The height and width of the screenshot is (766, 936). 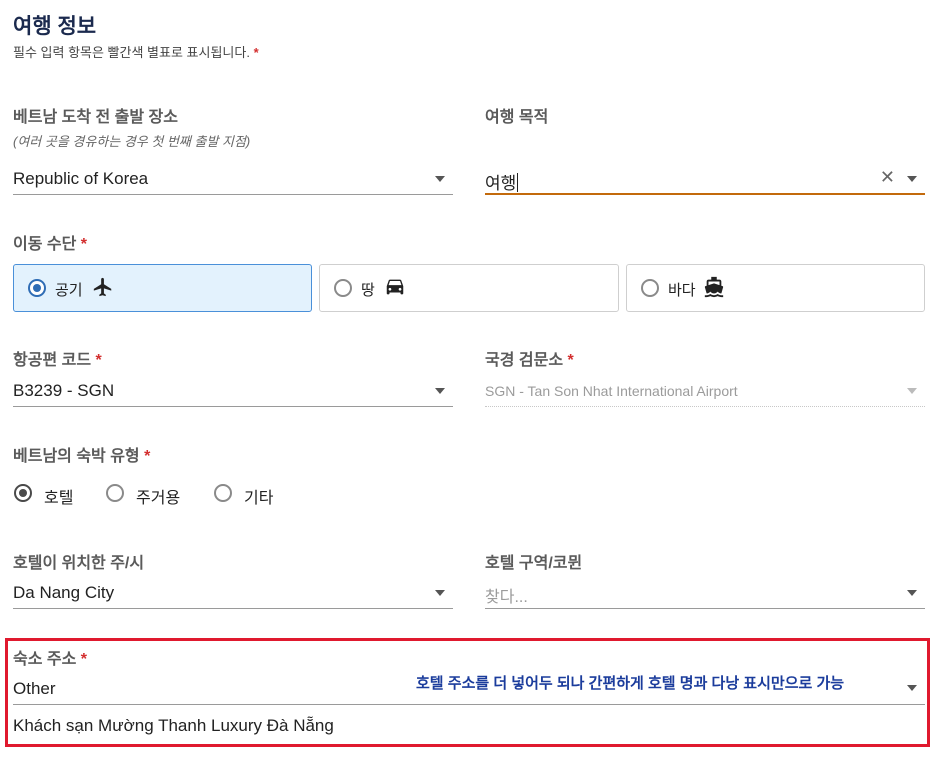 I want to click on province-select: Da Nang City, so click(x=233, y=593).